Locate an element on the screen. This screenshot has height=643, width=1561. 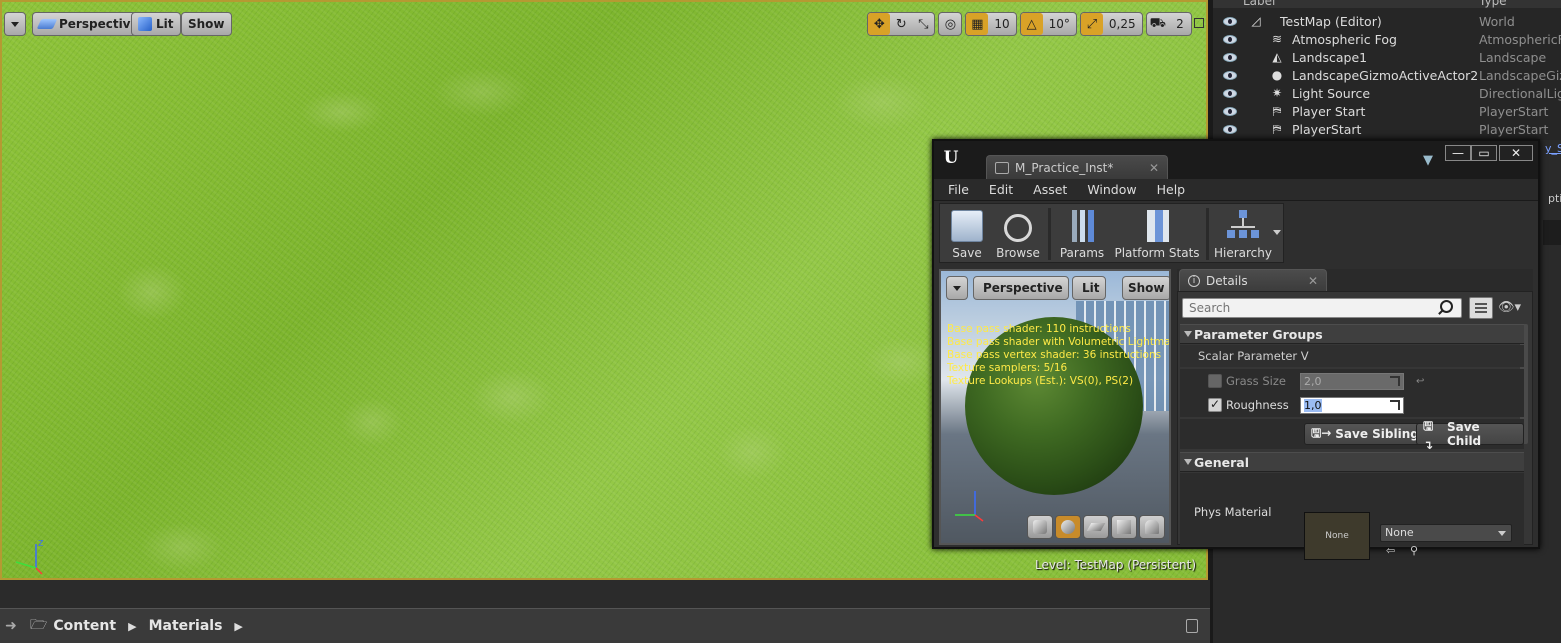
world-local-toggle: ◎ is located at coordinates (950, 24).